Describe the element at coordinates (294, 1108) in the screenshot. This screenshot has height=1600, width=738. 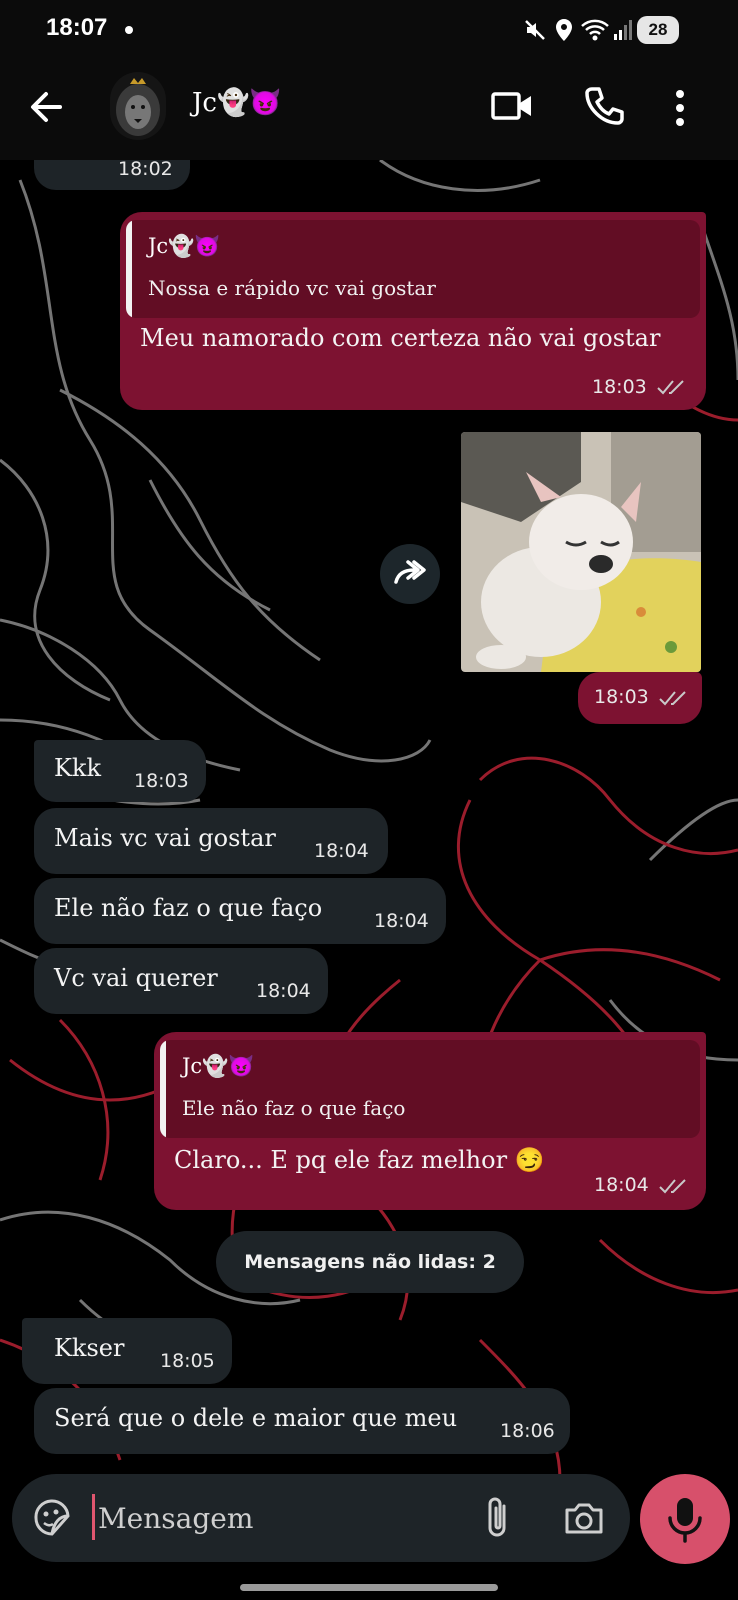
I see `quote-text: Ele não faz o que faço` at that location.